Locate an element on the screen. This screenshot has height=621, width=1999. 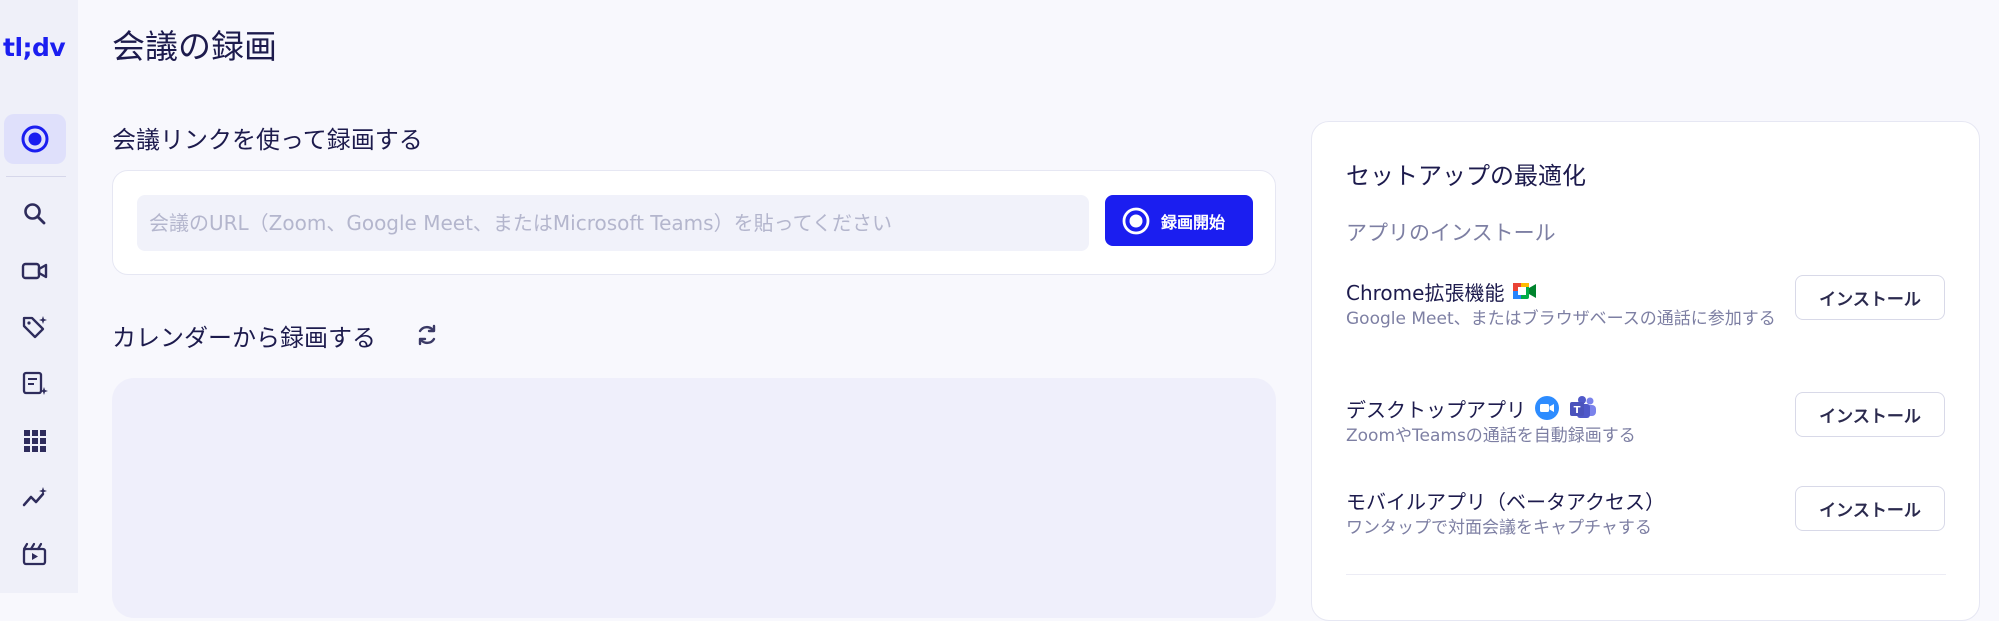
zoom-icon is located at coordinates (1547, 408).